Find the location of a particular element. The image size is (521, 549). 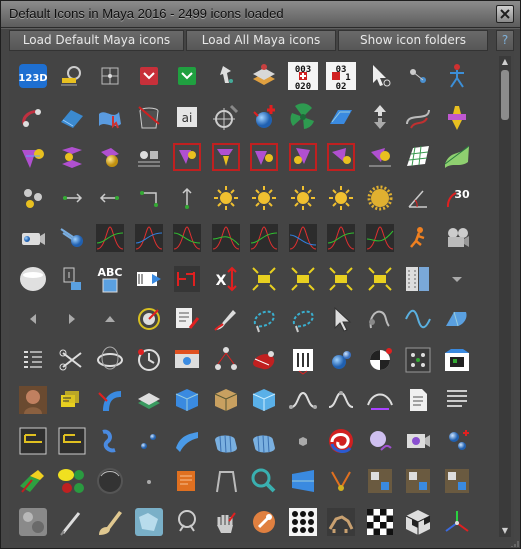

dot-matrix-icon is located at coordinates (303, 520).